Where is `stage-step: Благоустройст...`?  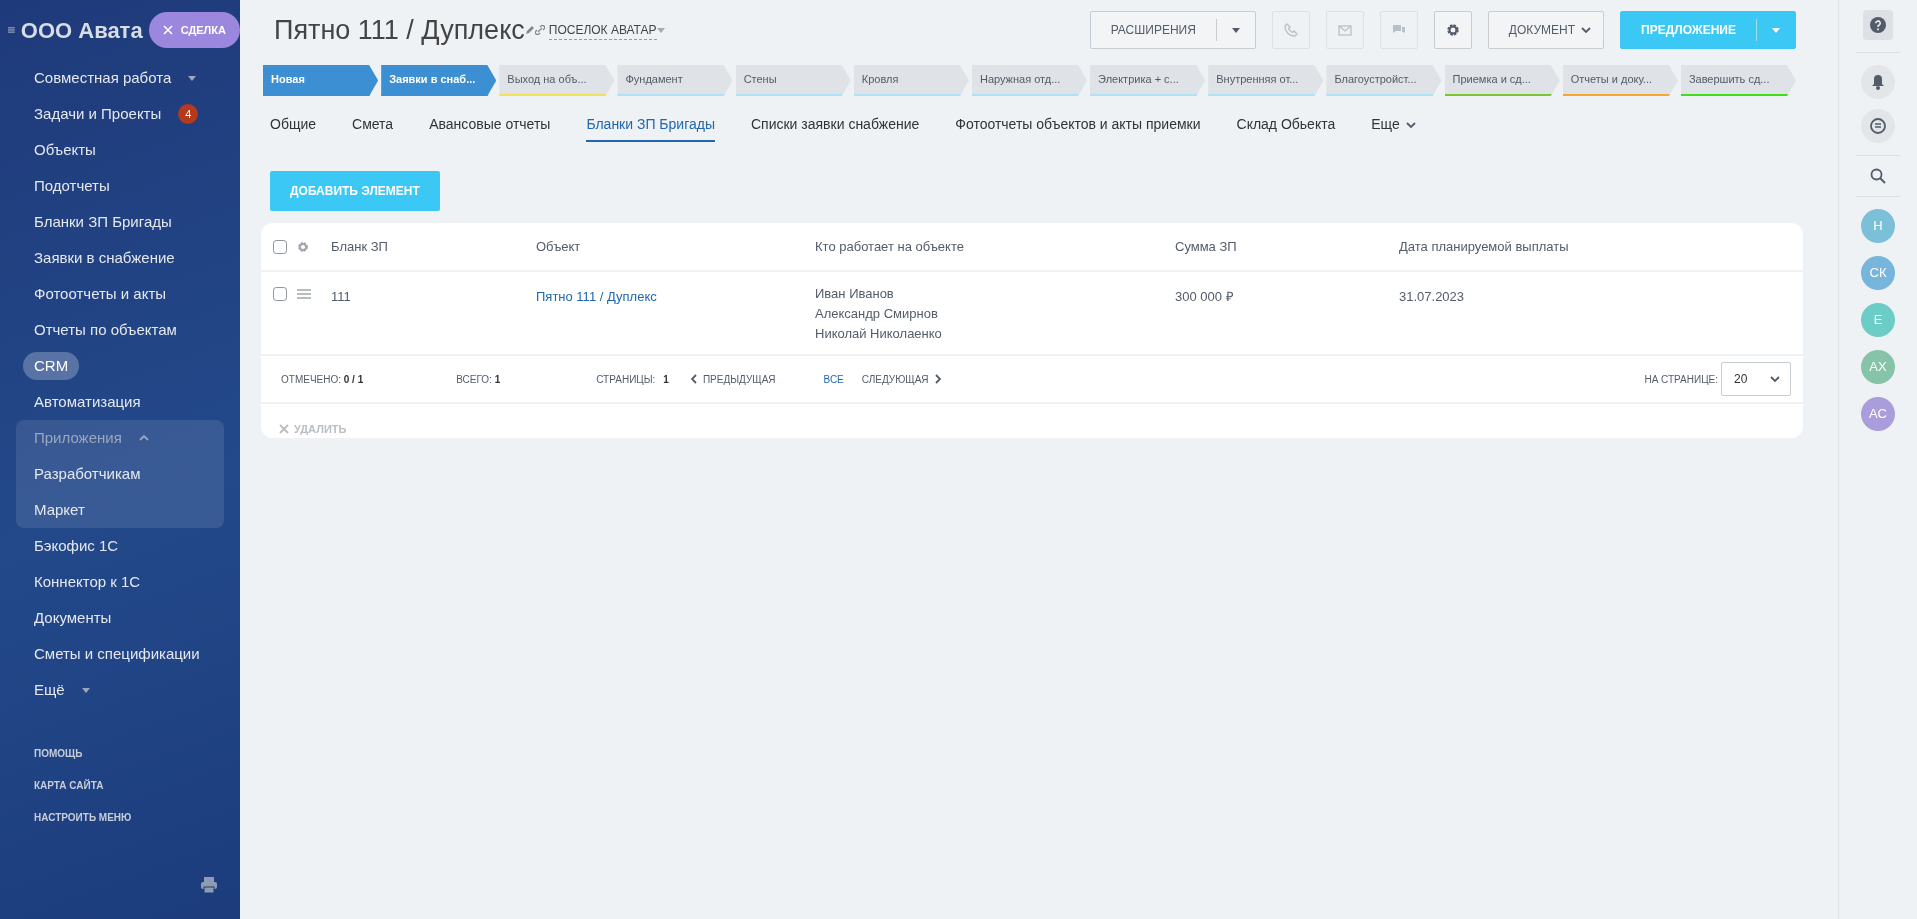 stage-step: Благоустройст... is located at coordinates (1384, 80).